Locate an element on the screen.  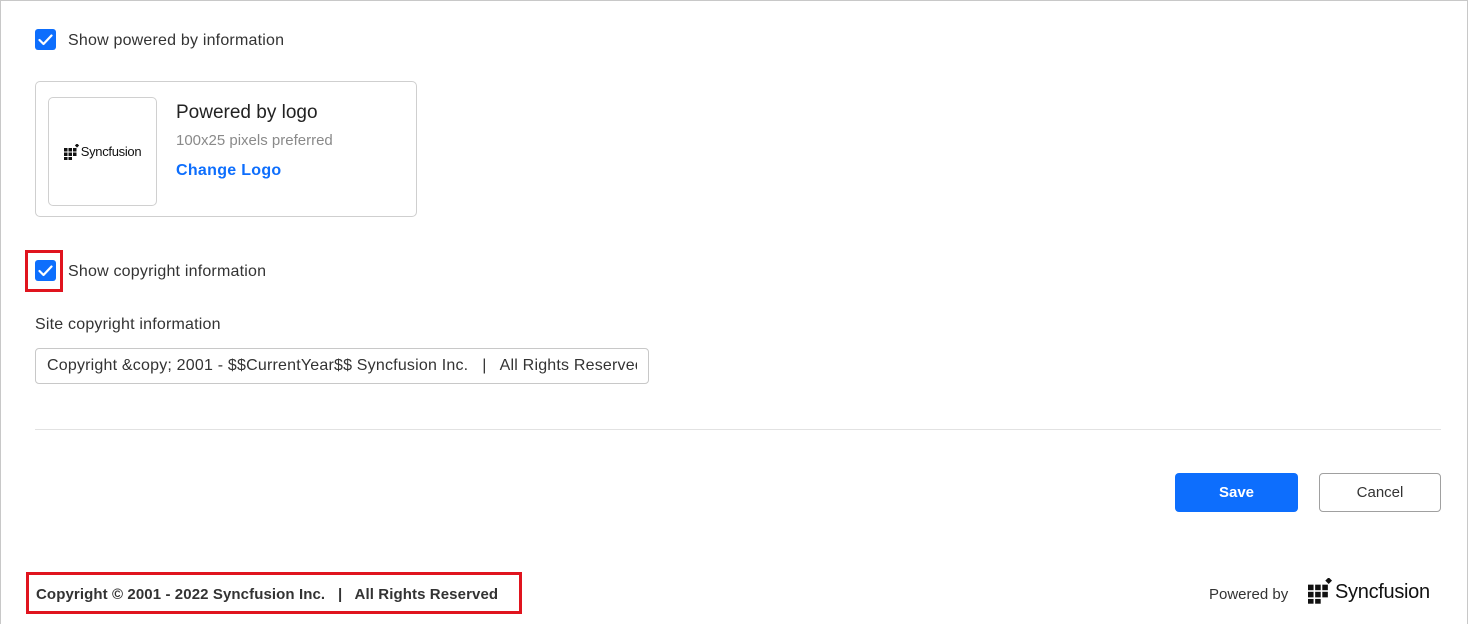
copyright-checkbox is located at coordinates (45, 270).